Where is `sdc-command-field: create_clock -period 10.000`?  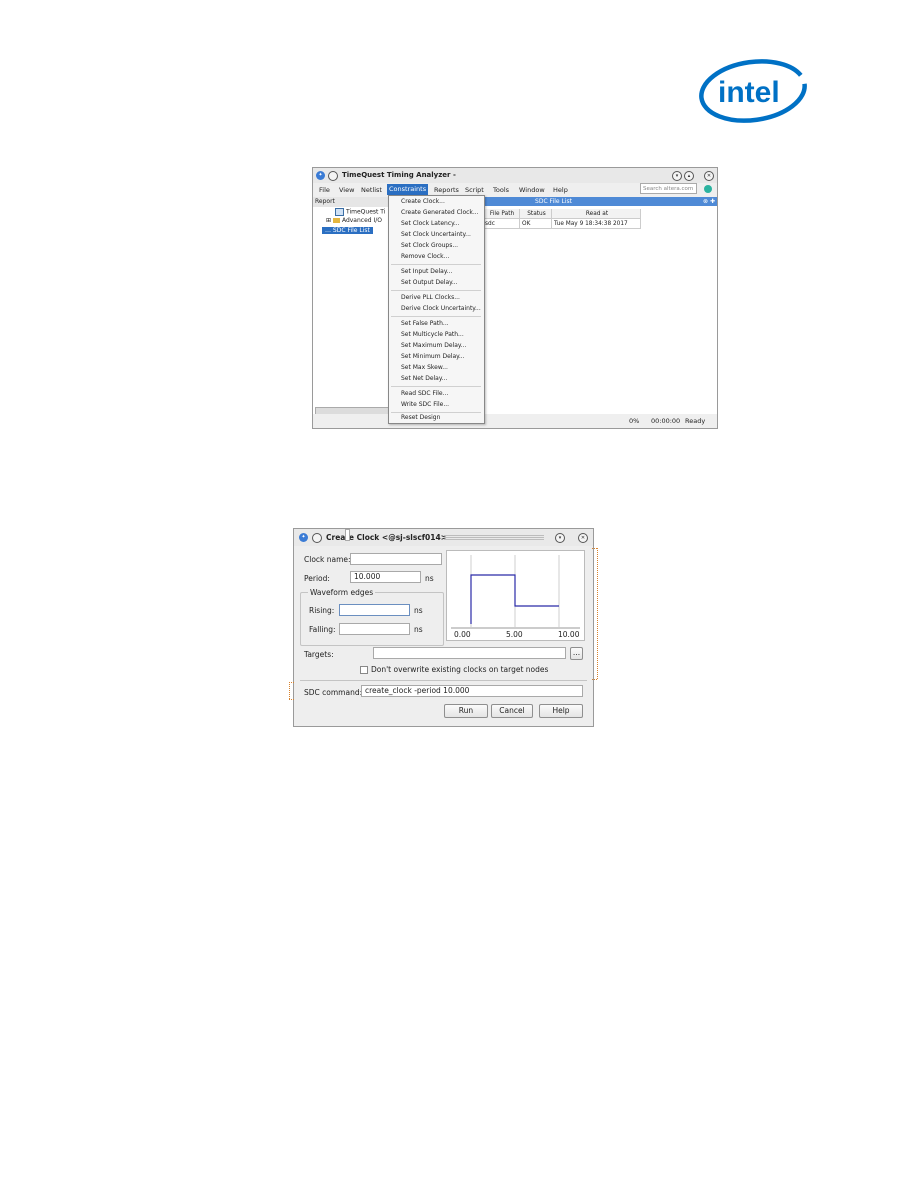 sdc-command-field: create_clock -period 10.000 is located at coordinates (472, 691).